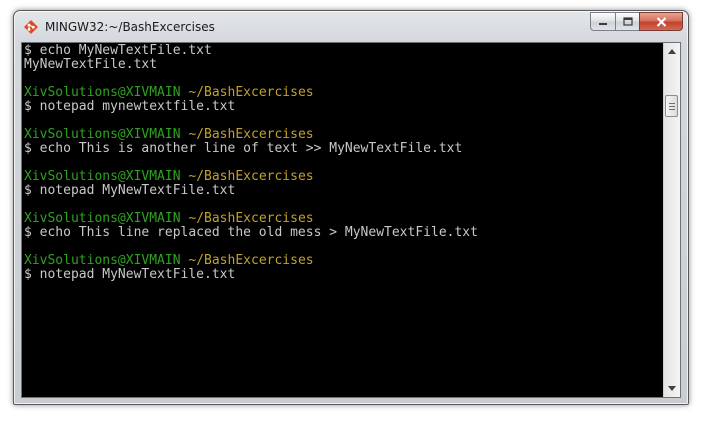  What do you see at coordinates (130, 106) in the screenshot?
I see `command-line: $ notepad mynewtextfile.txt` at bounding box center [130, 106].